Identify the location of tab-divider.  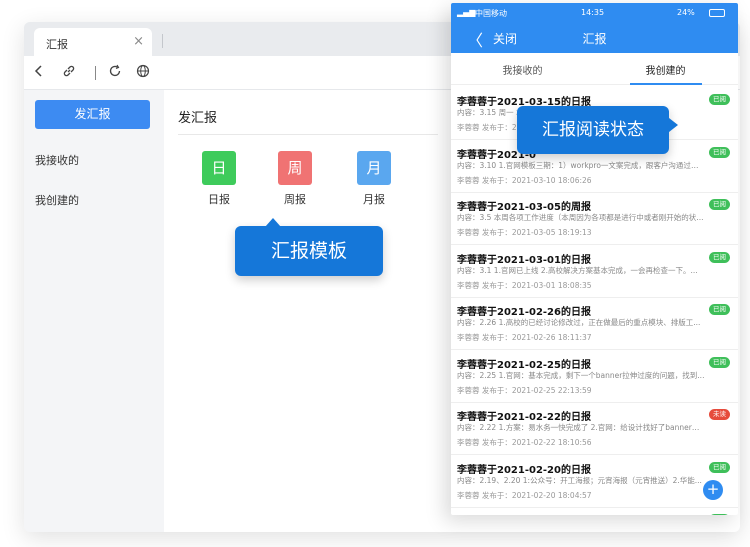
(162, 41).